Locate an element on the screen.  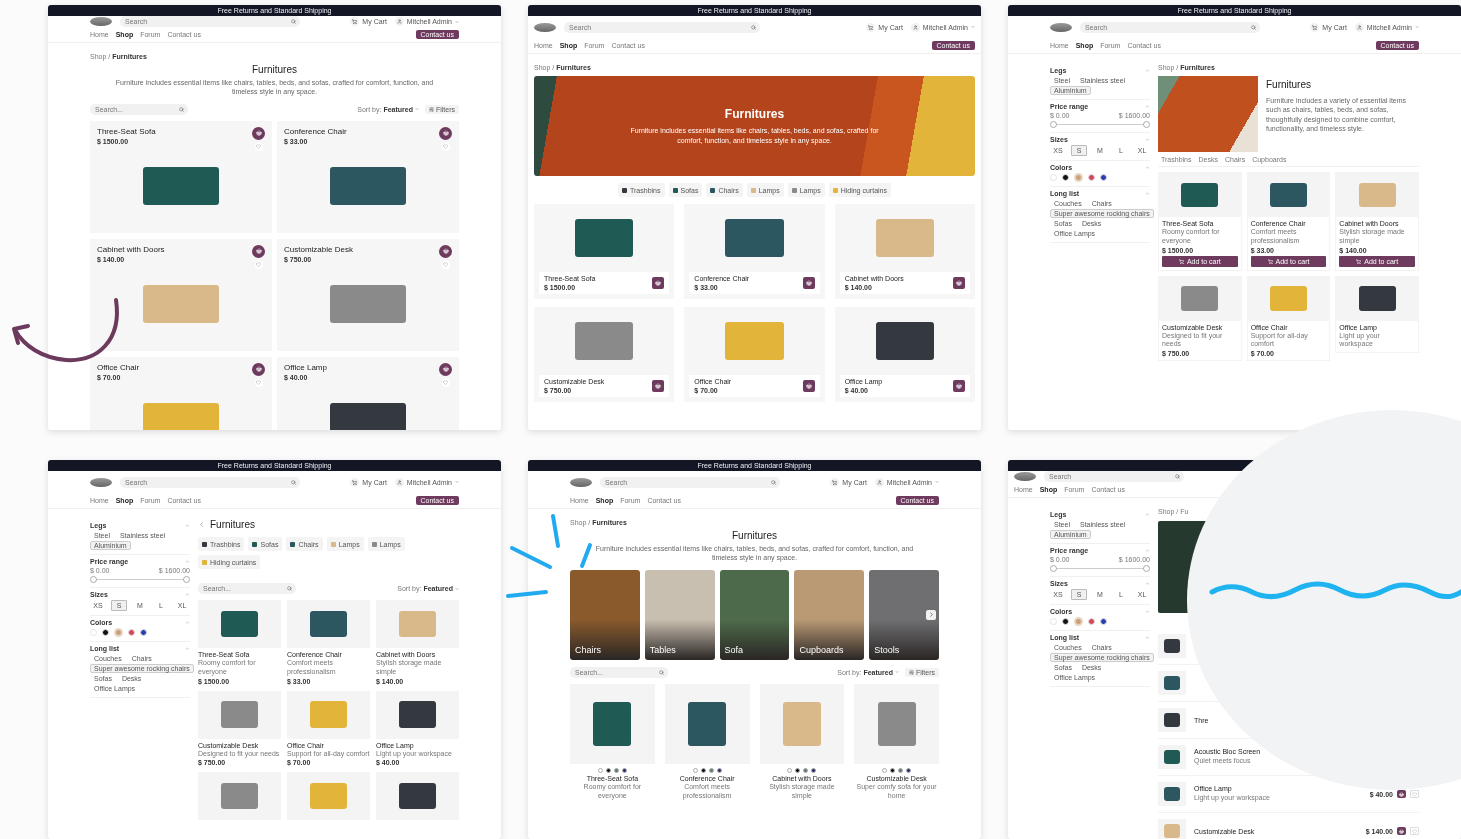
caret-icon is located at coordinates (1417, 27).